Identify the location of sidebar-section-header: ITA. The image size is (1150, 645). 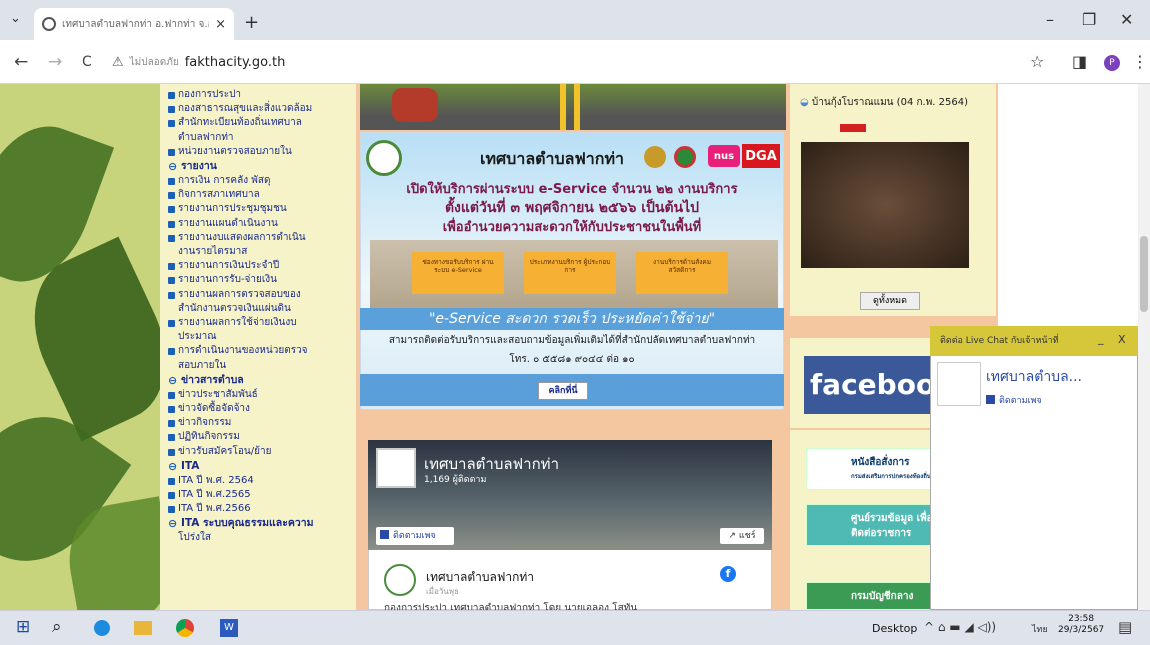
(262, 466).